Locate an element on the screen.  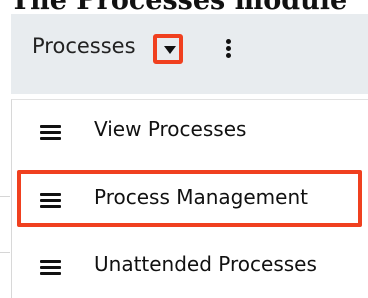
menu-item-label: View Processes is located at coordinates (170, 129).